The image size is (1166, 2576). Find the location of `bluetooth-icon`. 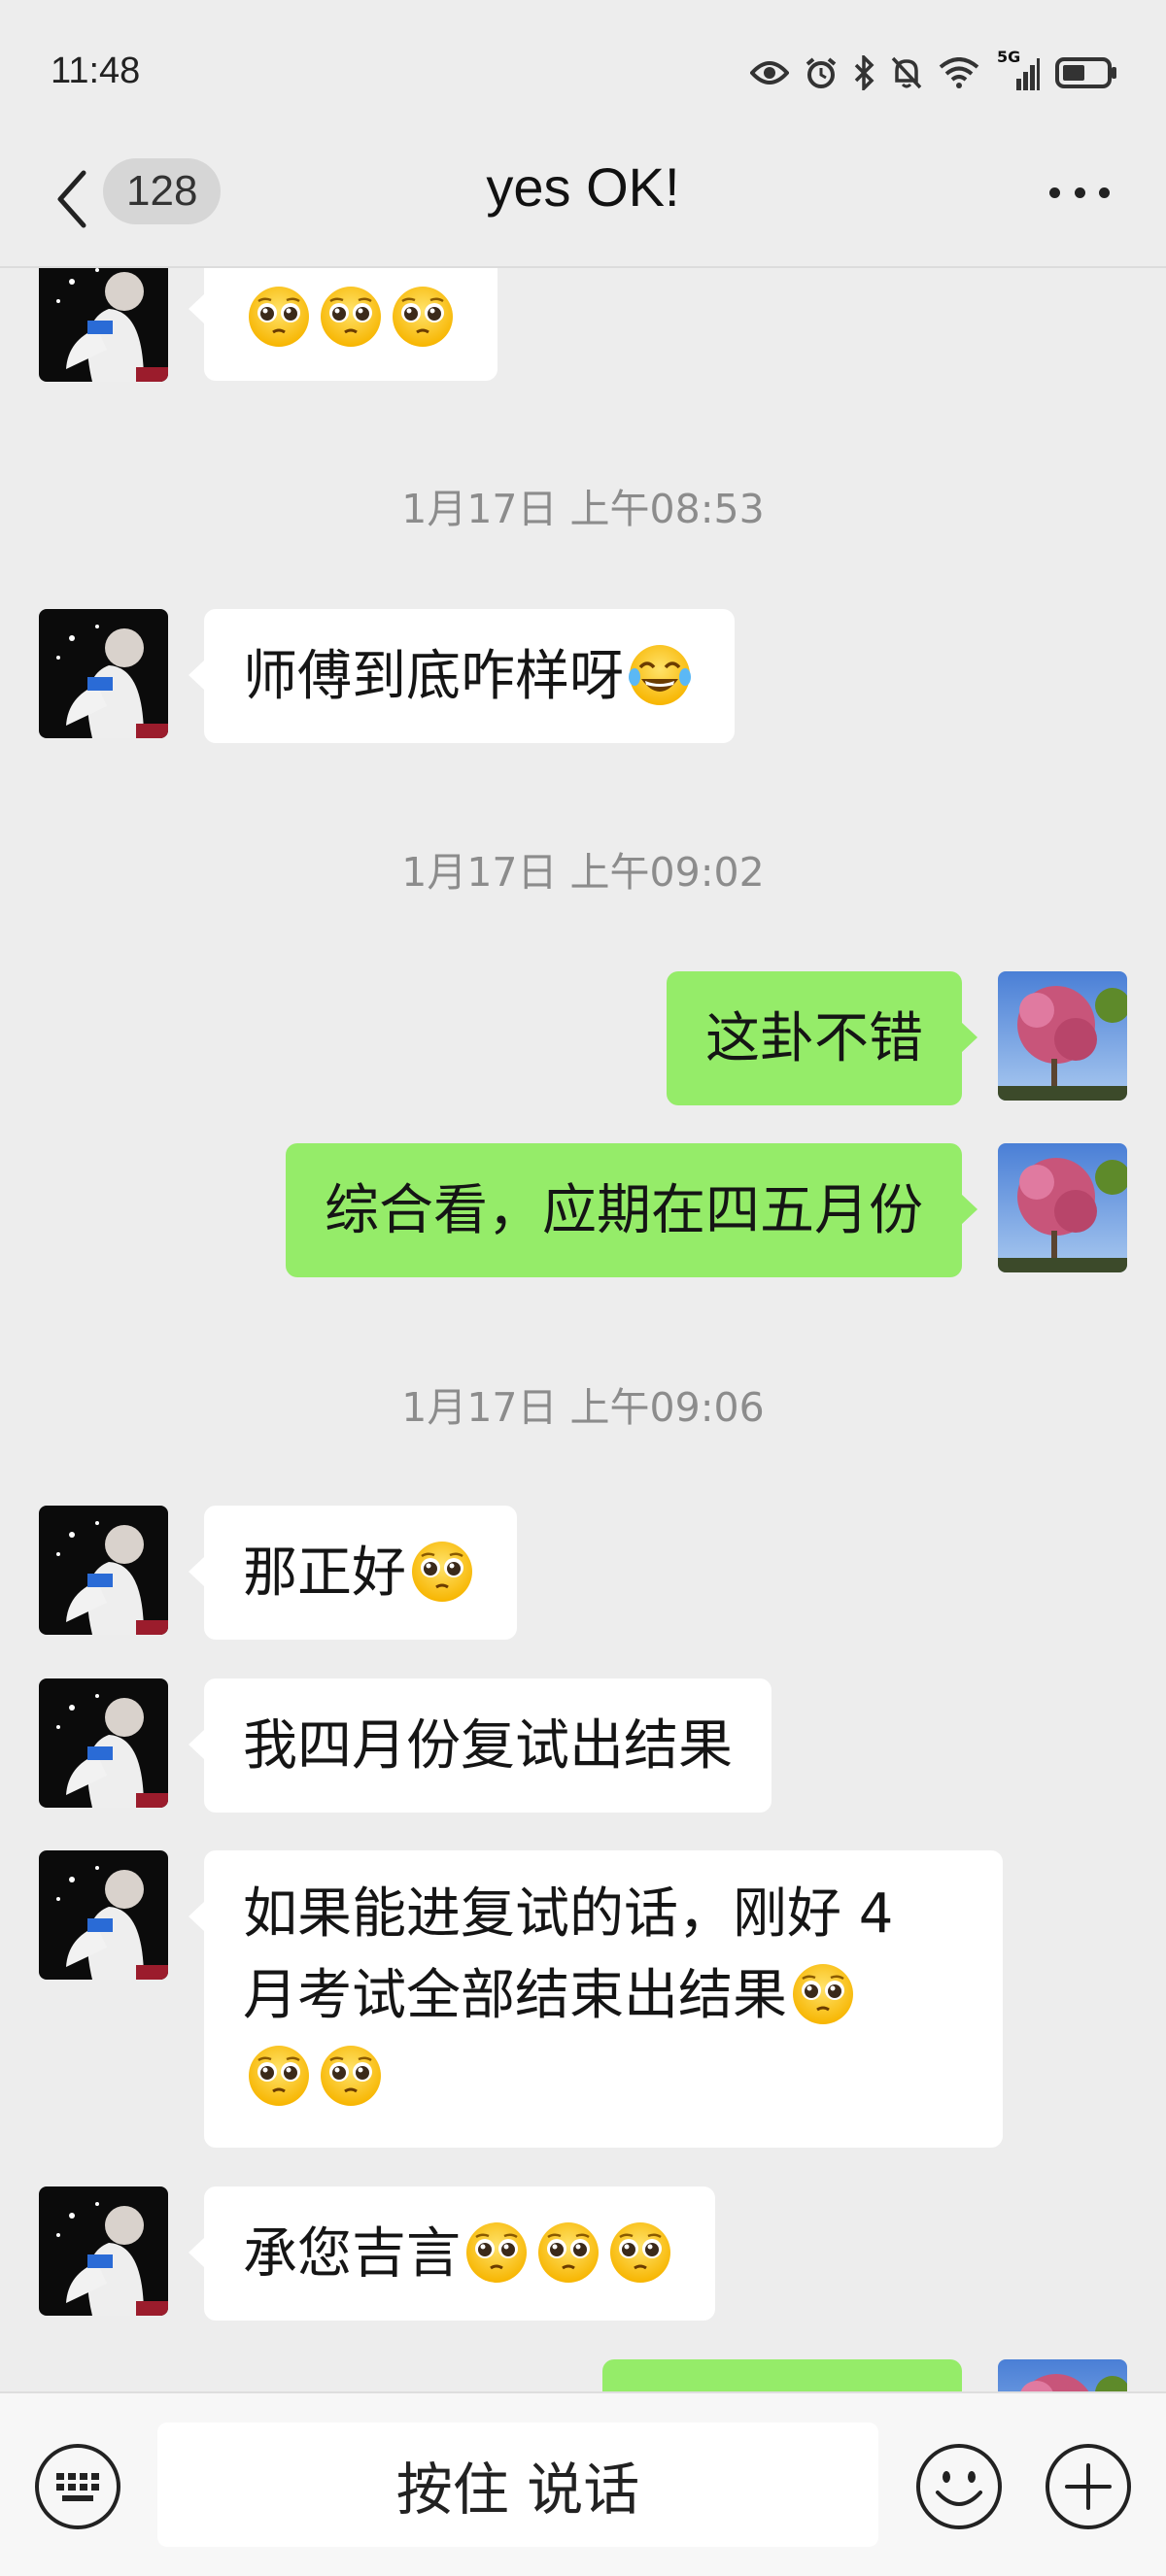

bluetooth-icon is located at coordinates (864, 72).